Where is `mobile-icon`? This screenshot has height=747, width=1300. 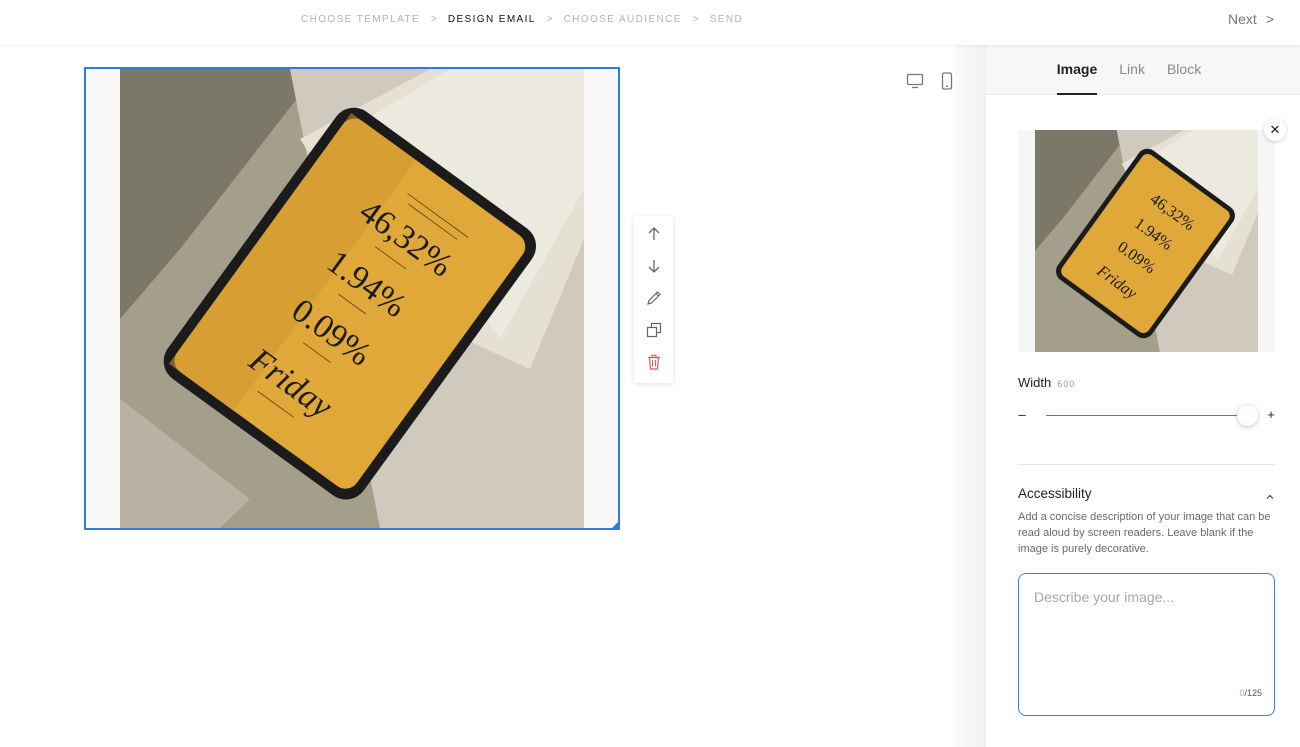 mobile-icon is located at coordinates (947, 81).